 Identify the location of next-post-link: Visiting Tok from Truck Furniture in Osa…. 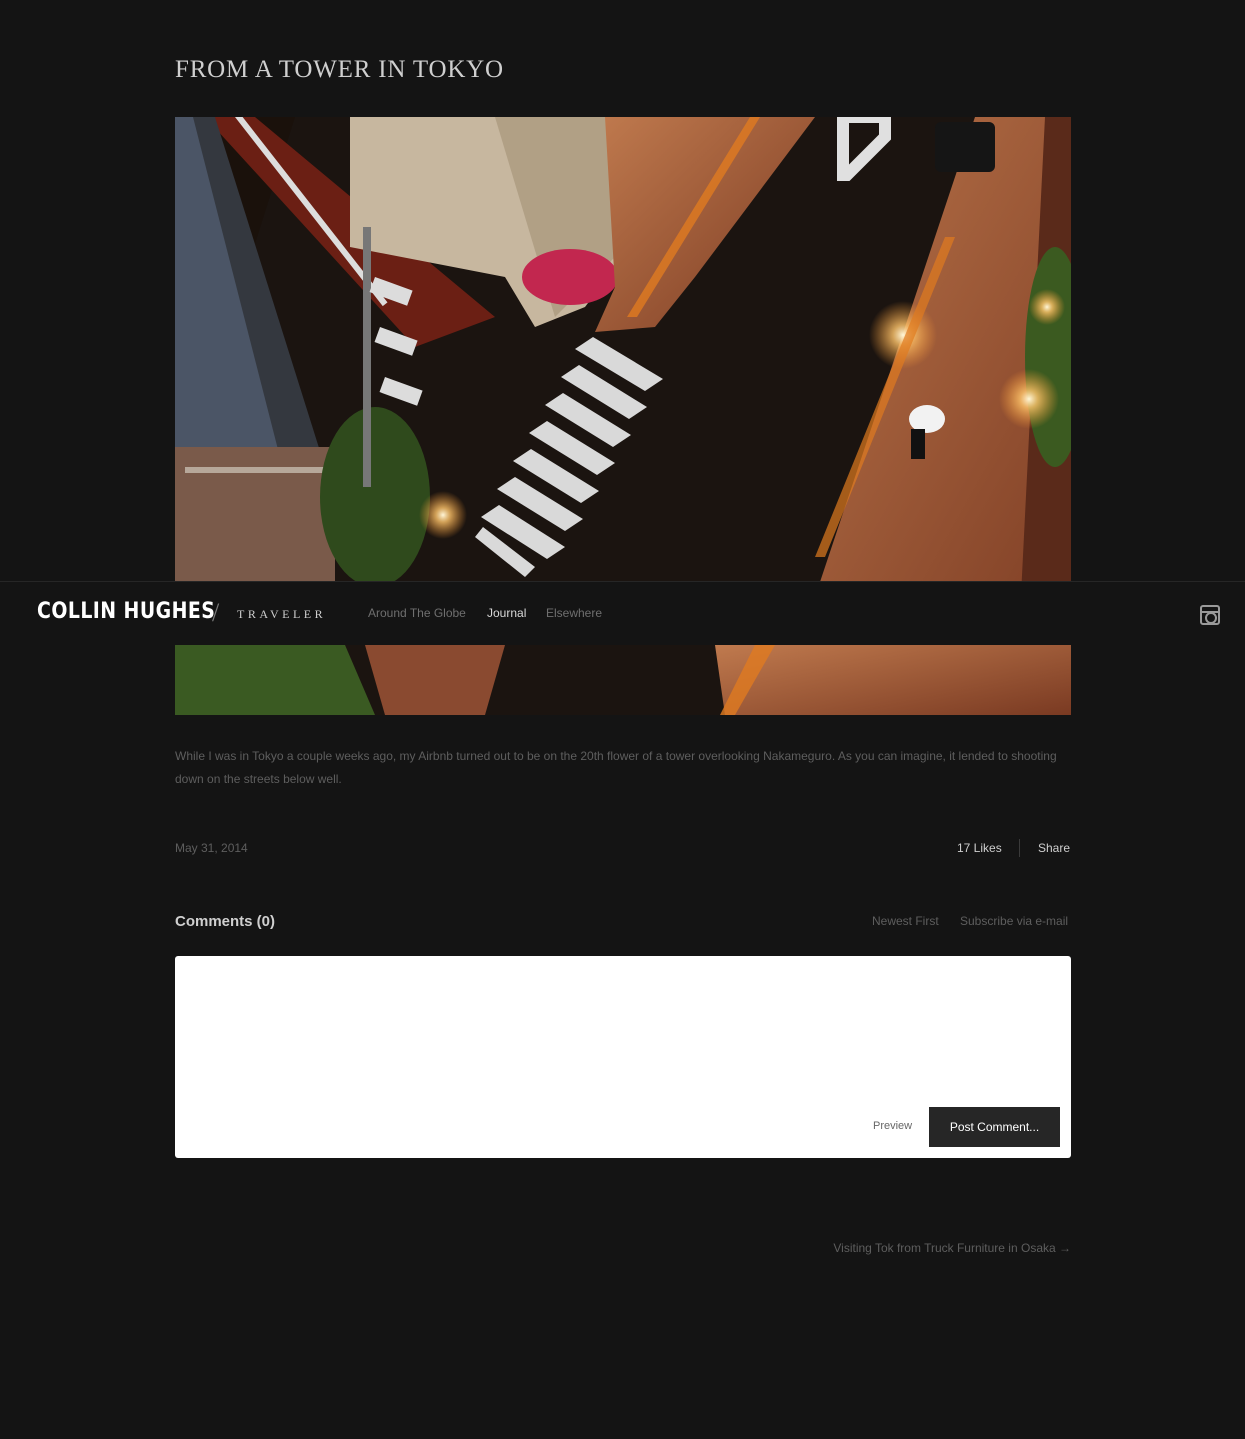
(952, 1248).